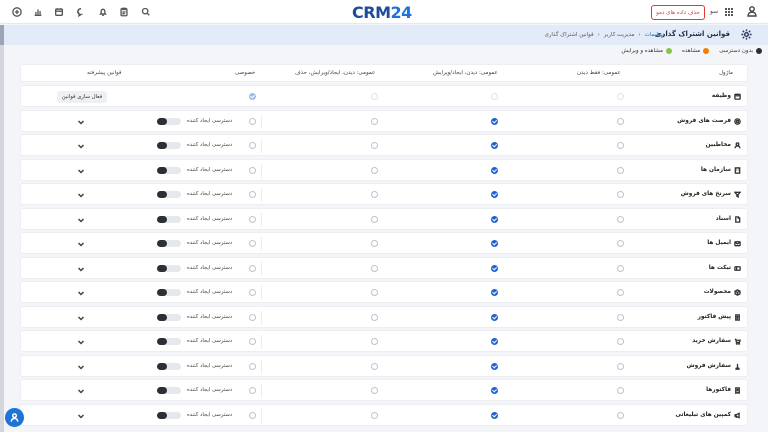 The image size is (768, 432). Describe the element at coordinates (753, 12) in the screenshot. I see `user-icon` at that location.